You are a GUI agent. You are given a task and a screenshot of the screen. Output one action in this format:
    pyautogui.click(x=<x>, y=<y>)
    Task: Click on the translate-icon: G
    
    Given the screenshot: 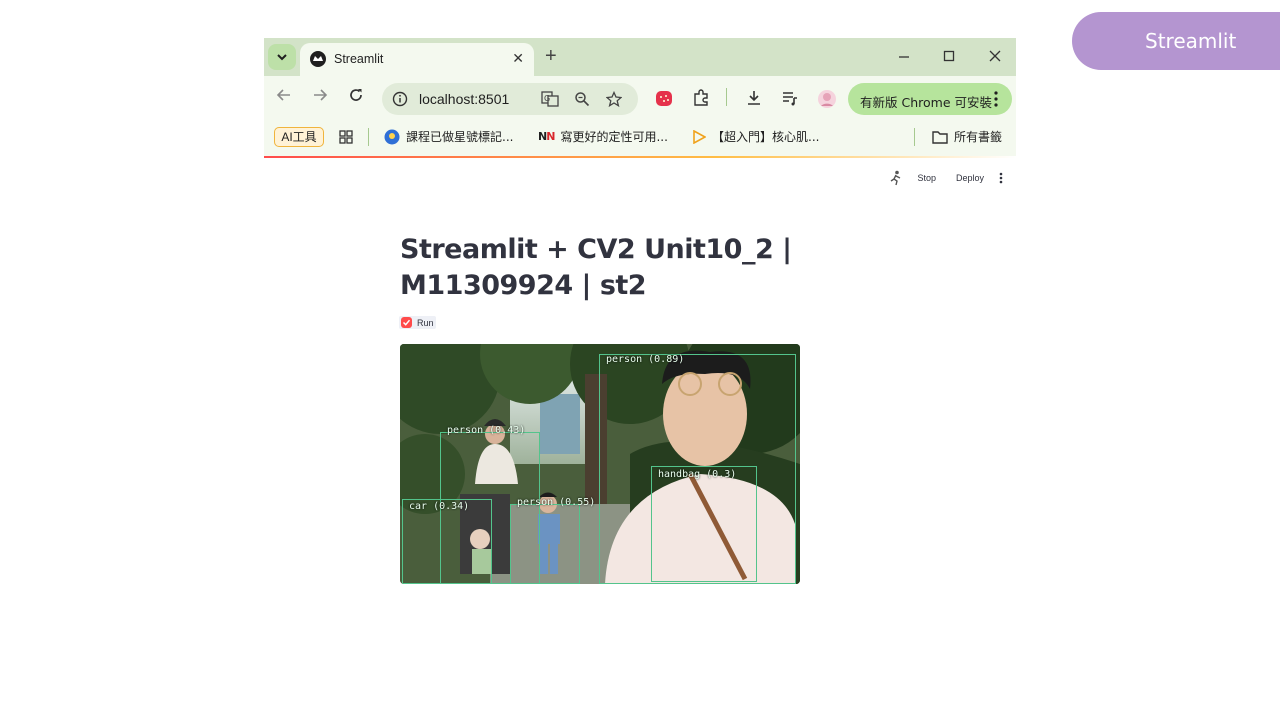 What is the action you would take?
    pyautogui.click(x=550, y=99)
    